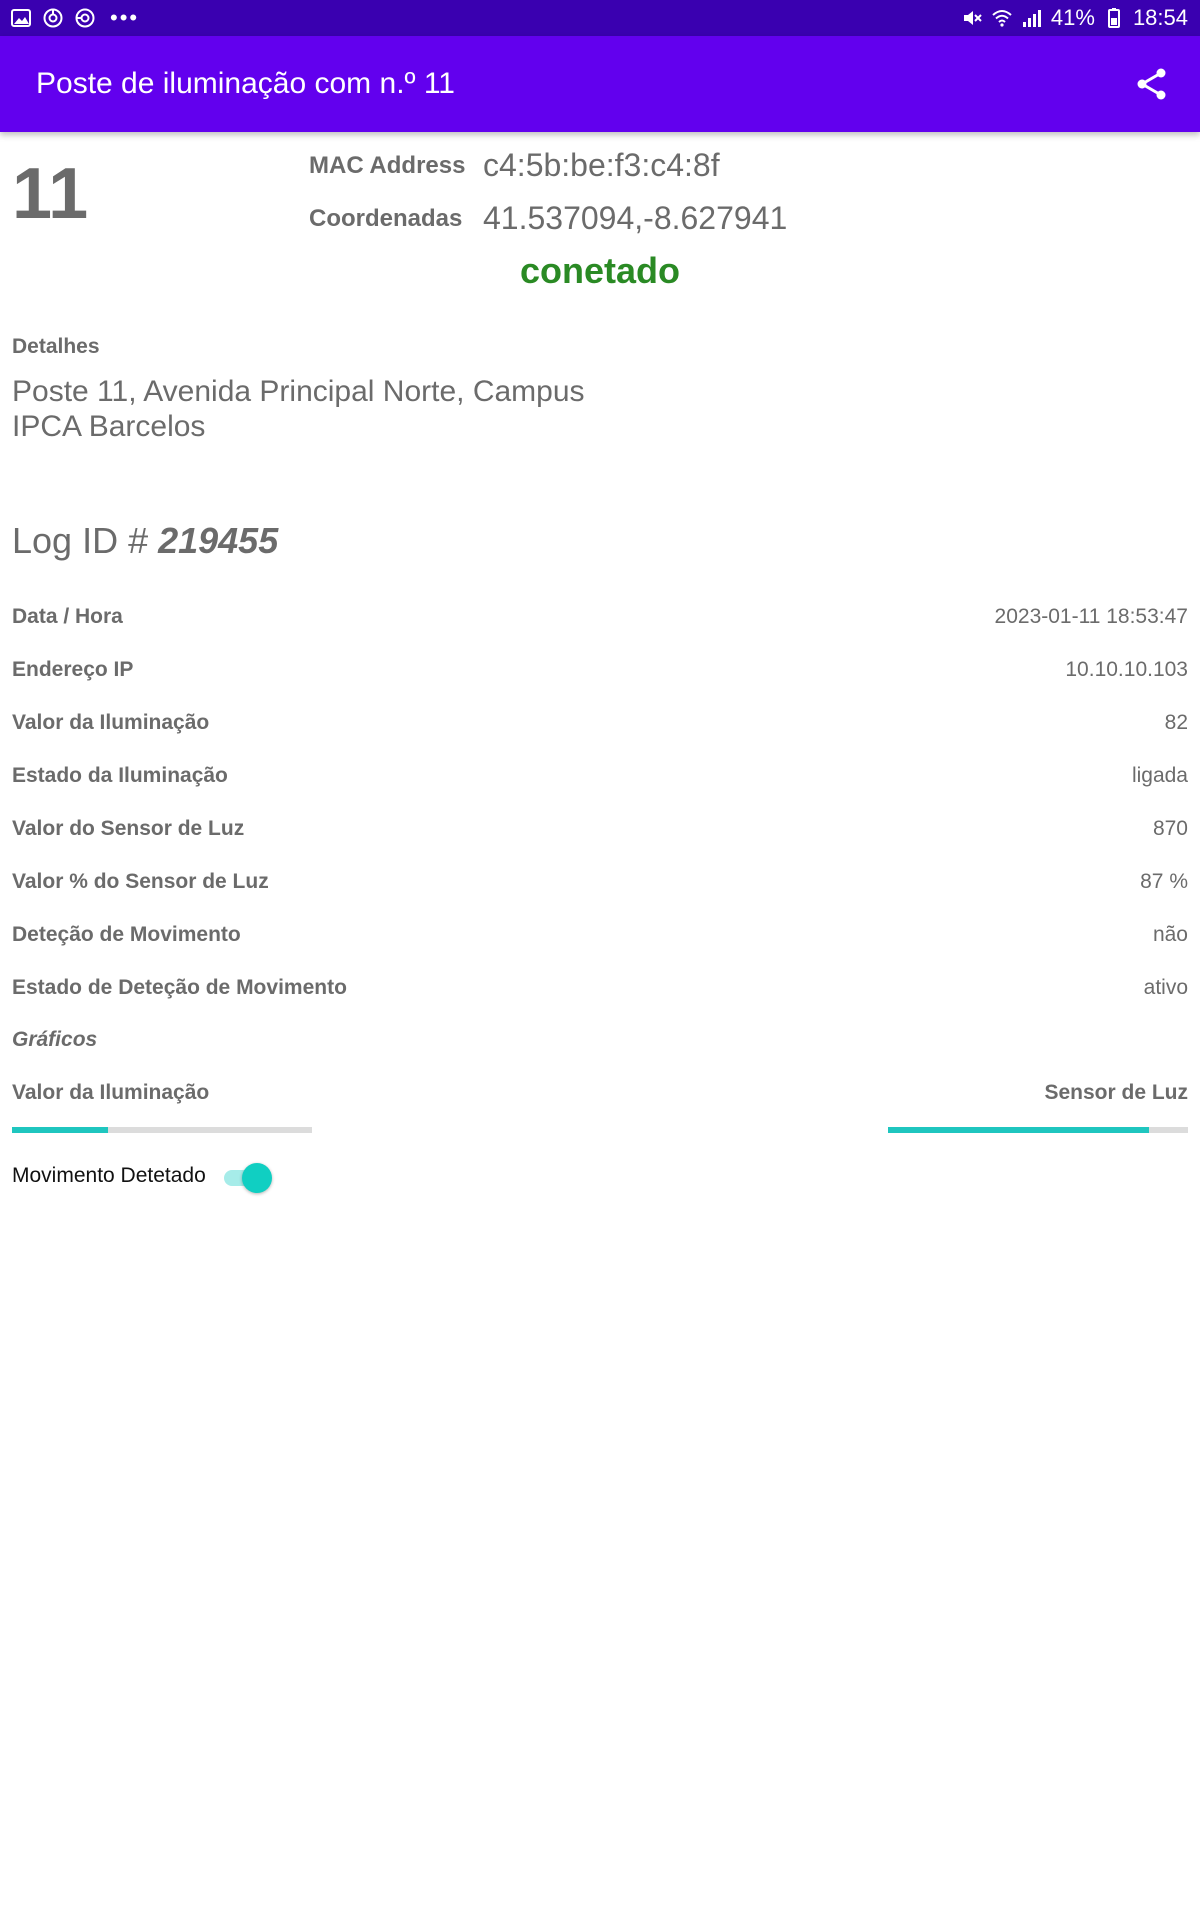  I want to click on info-row-value: não, so click(1170, 934).